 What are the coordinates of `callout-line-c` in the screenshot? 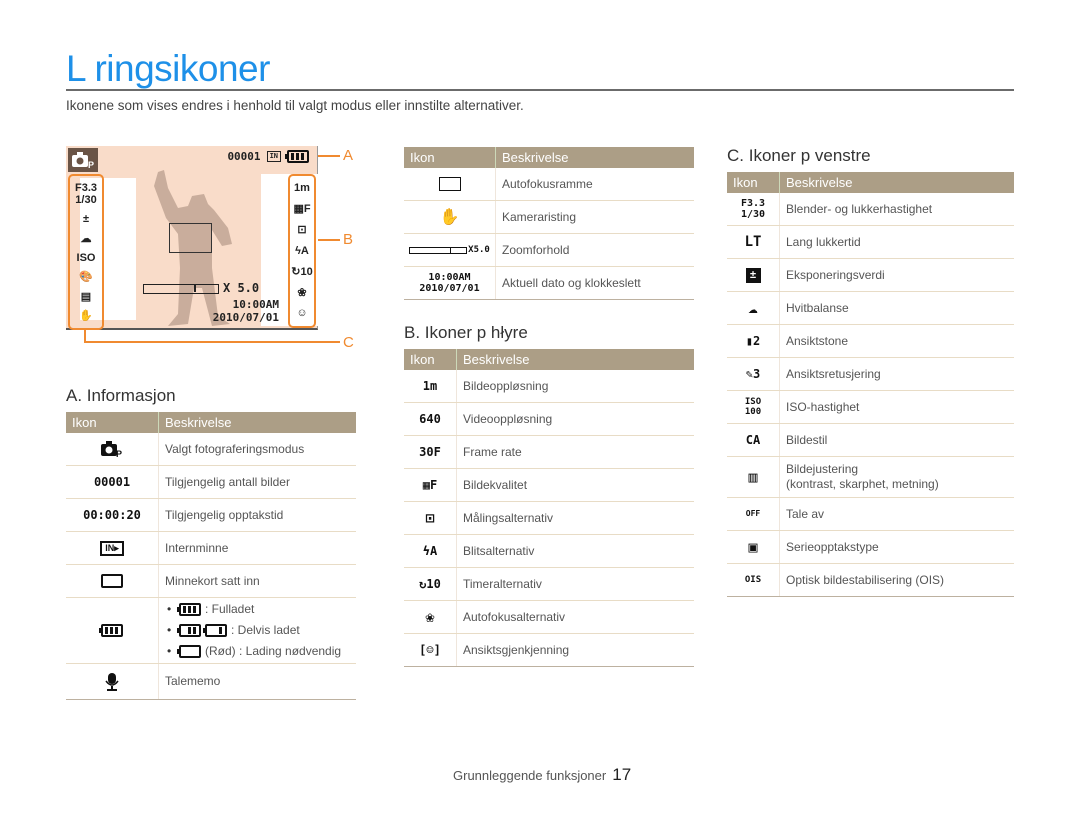 It's located at (212, 342).